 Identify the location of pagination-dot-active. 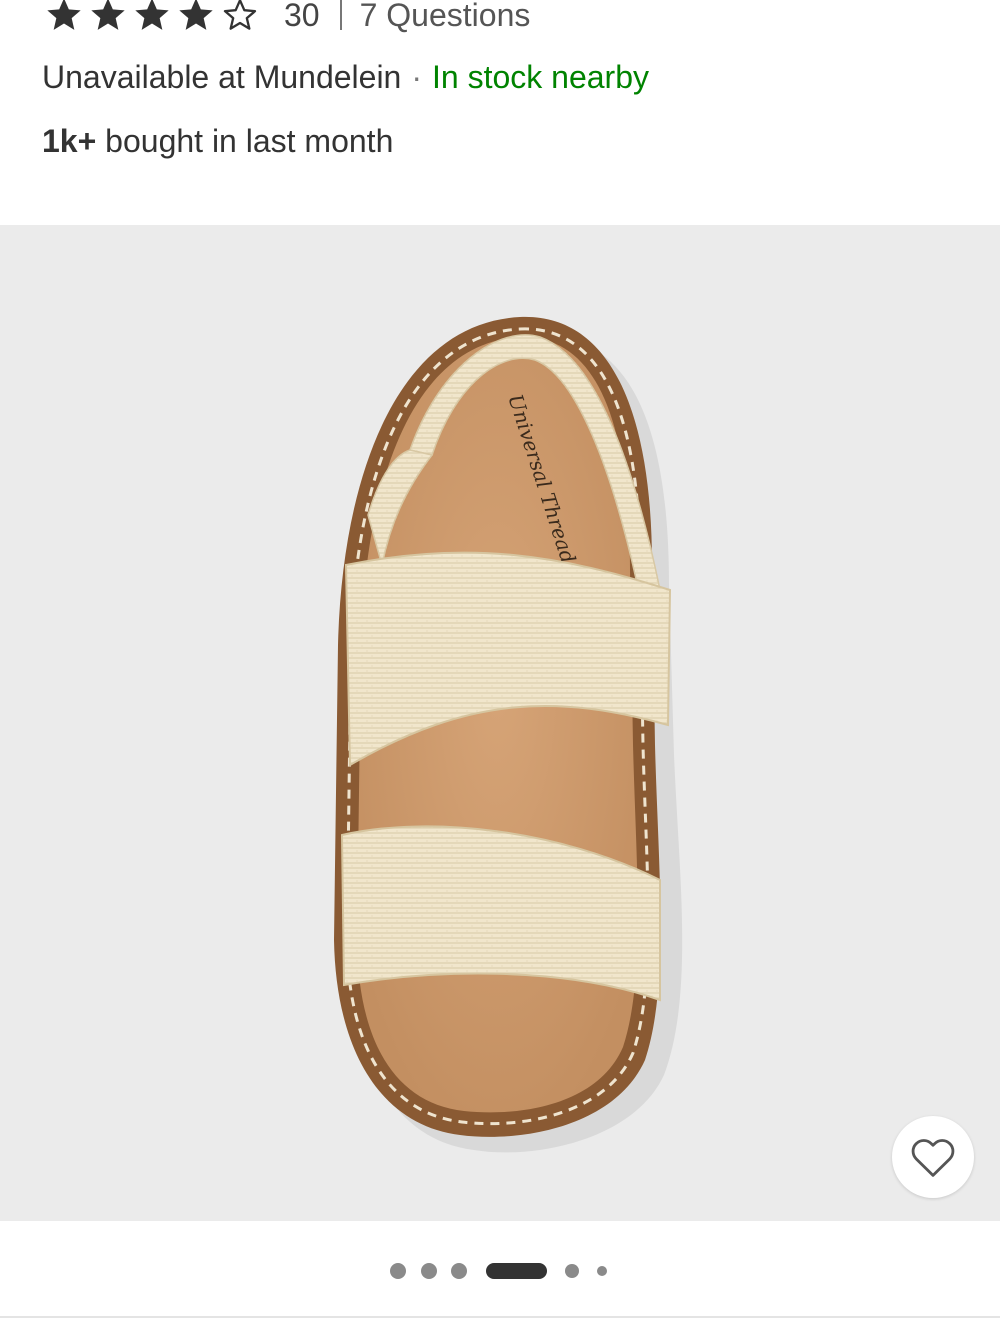
(516, 1271).